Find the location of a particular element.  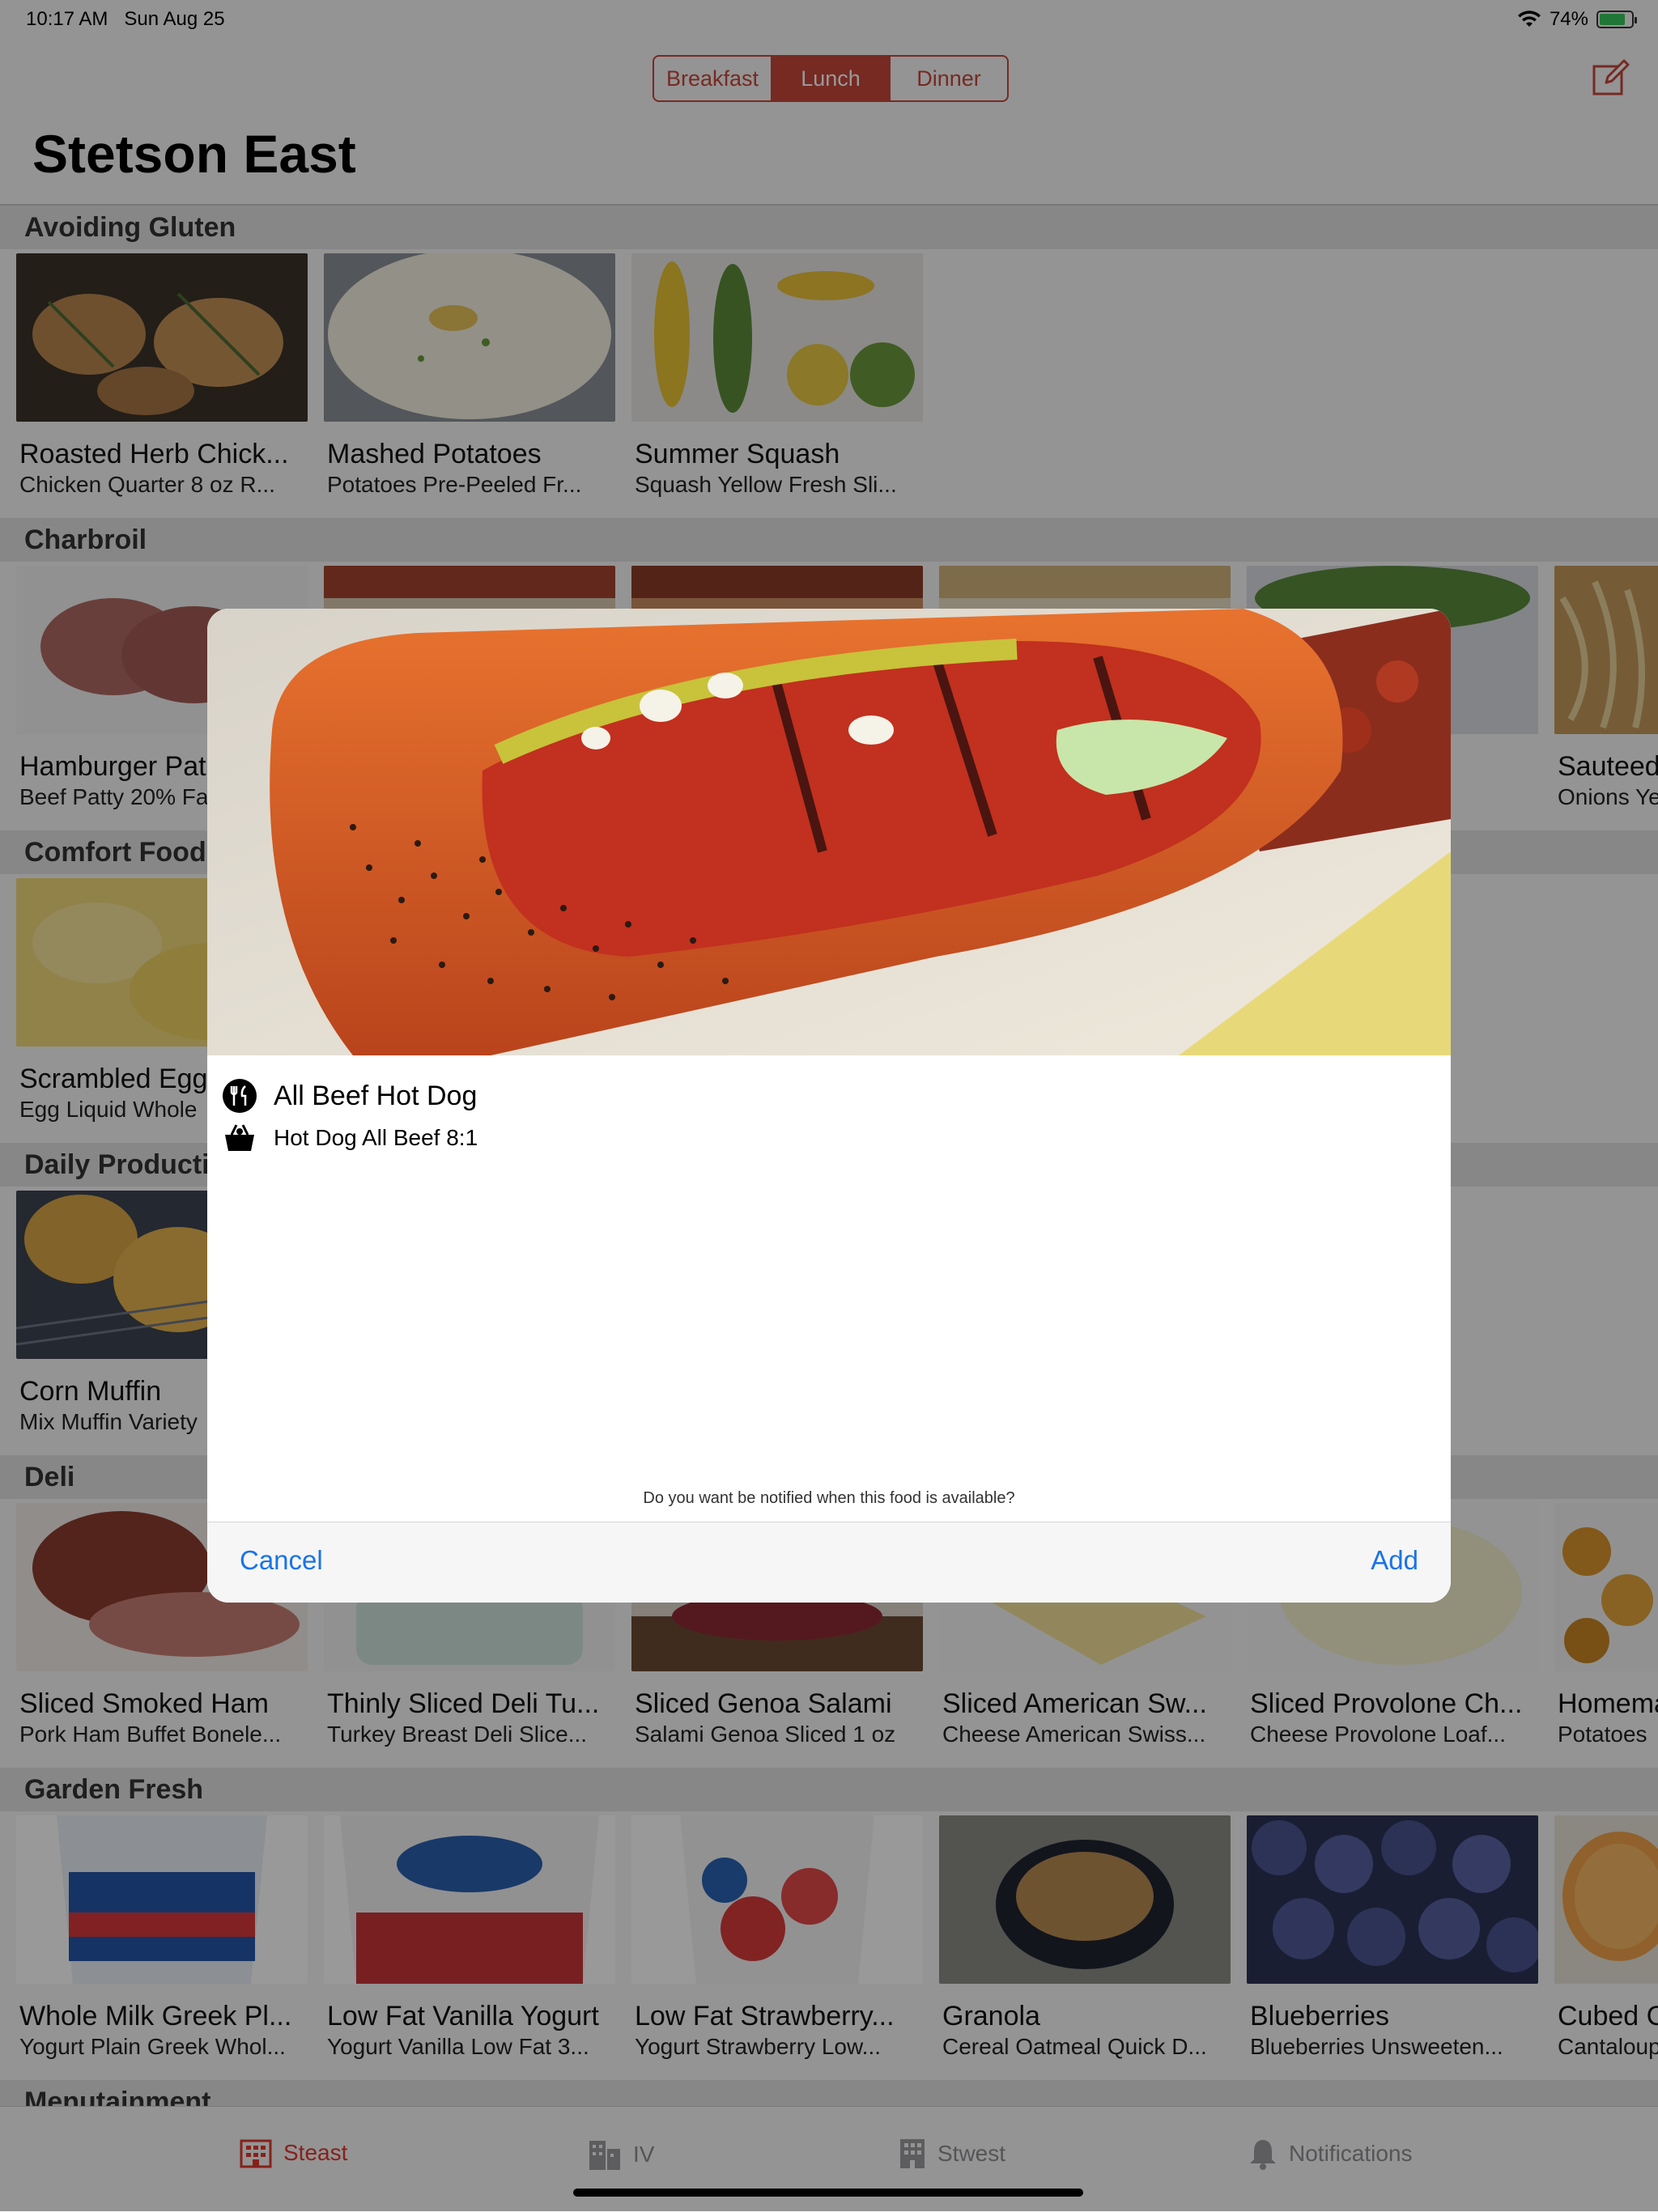

food-name-row: All Beef Hot Dog is located at coordinates (349, 1096).